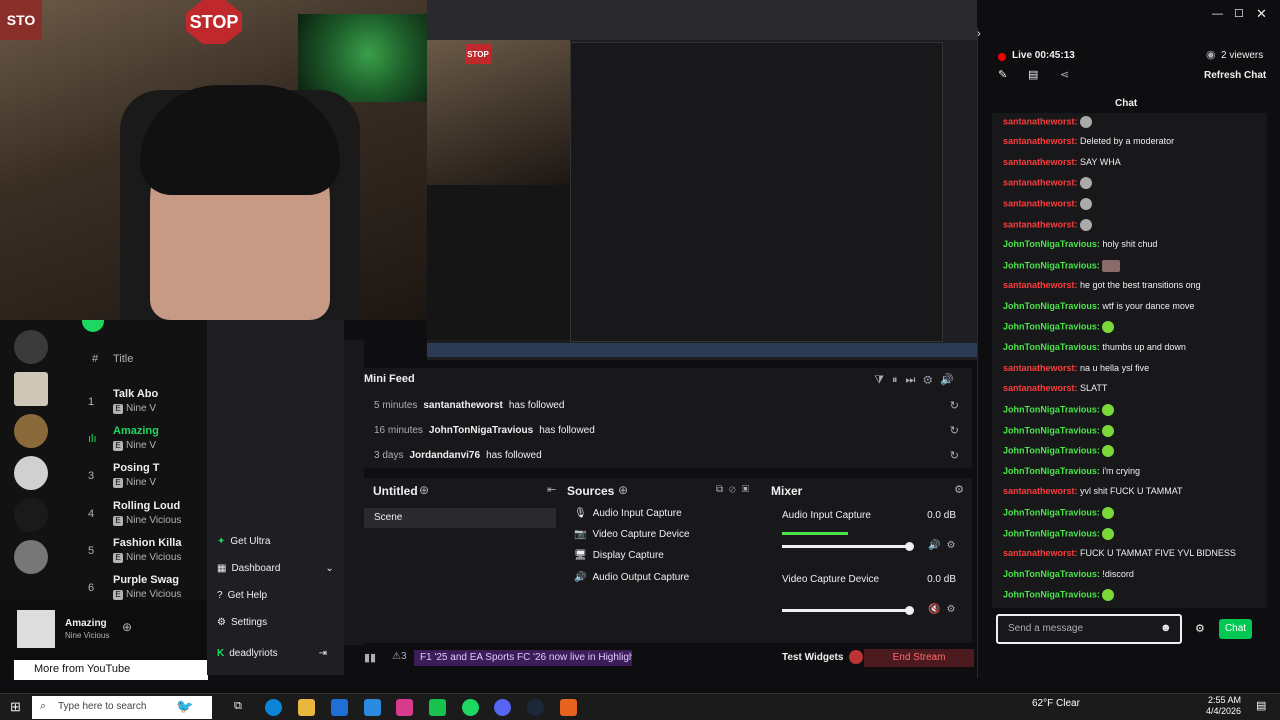  What do you see at coordinates (568, 707) in the screenshot?
I see `recorder-icon` at bounding box center [568, 707].